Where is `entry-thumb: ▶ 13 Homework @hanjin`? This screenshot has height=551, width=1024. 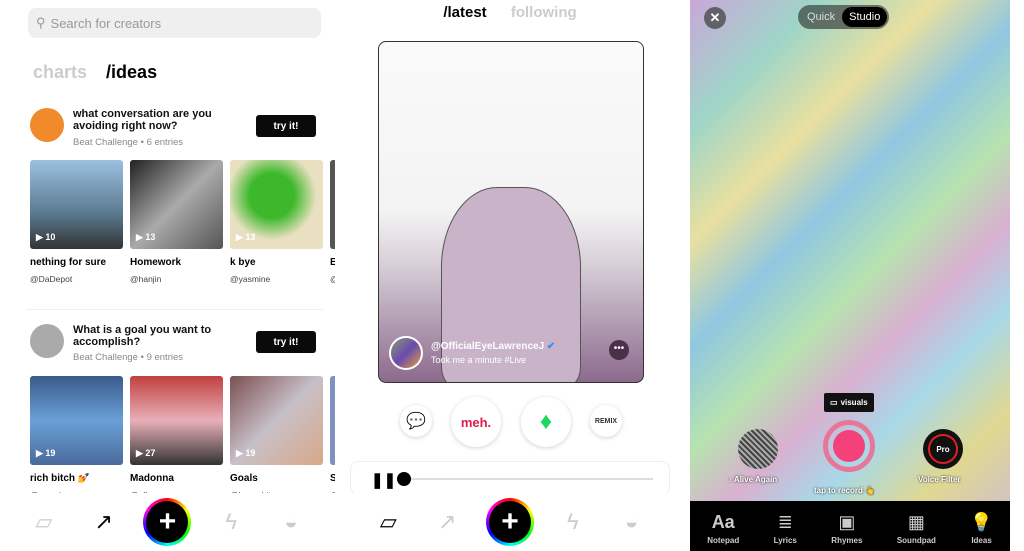 entry-thumb: ▶ 13 Homework @hanjin is located at coordinates (176, 222).